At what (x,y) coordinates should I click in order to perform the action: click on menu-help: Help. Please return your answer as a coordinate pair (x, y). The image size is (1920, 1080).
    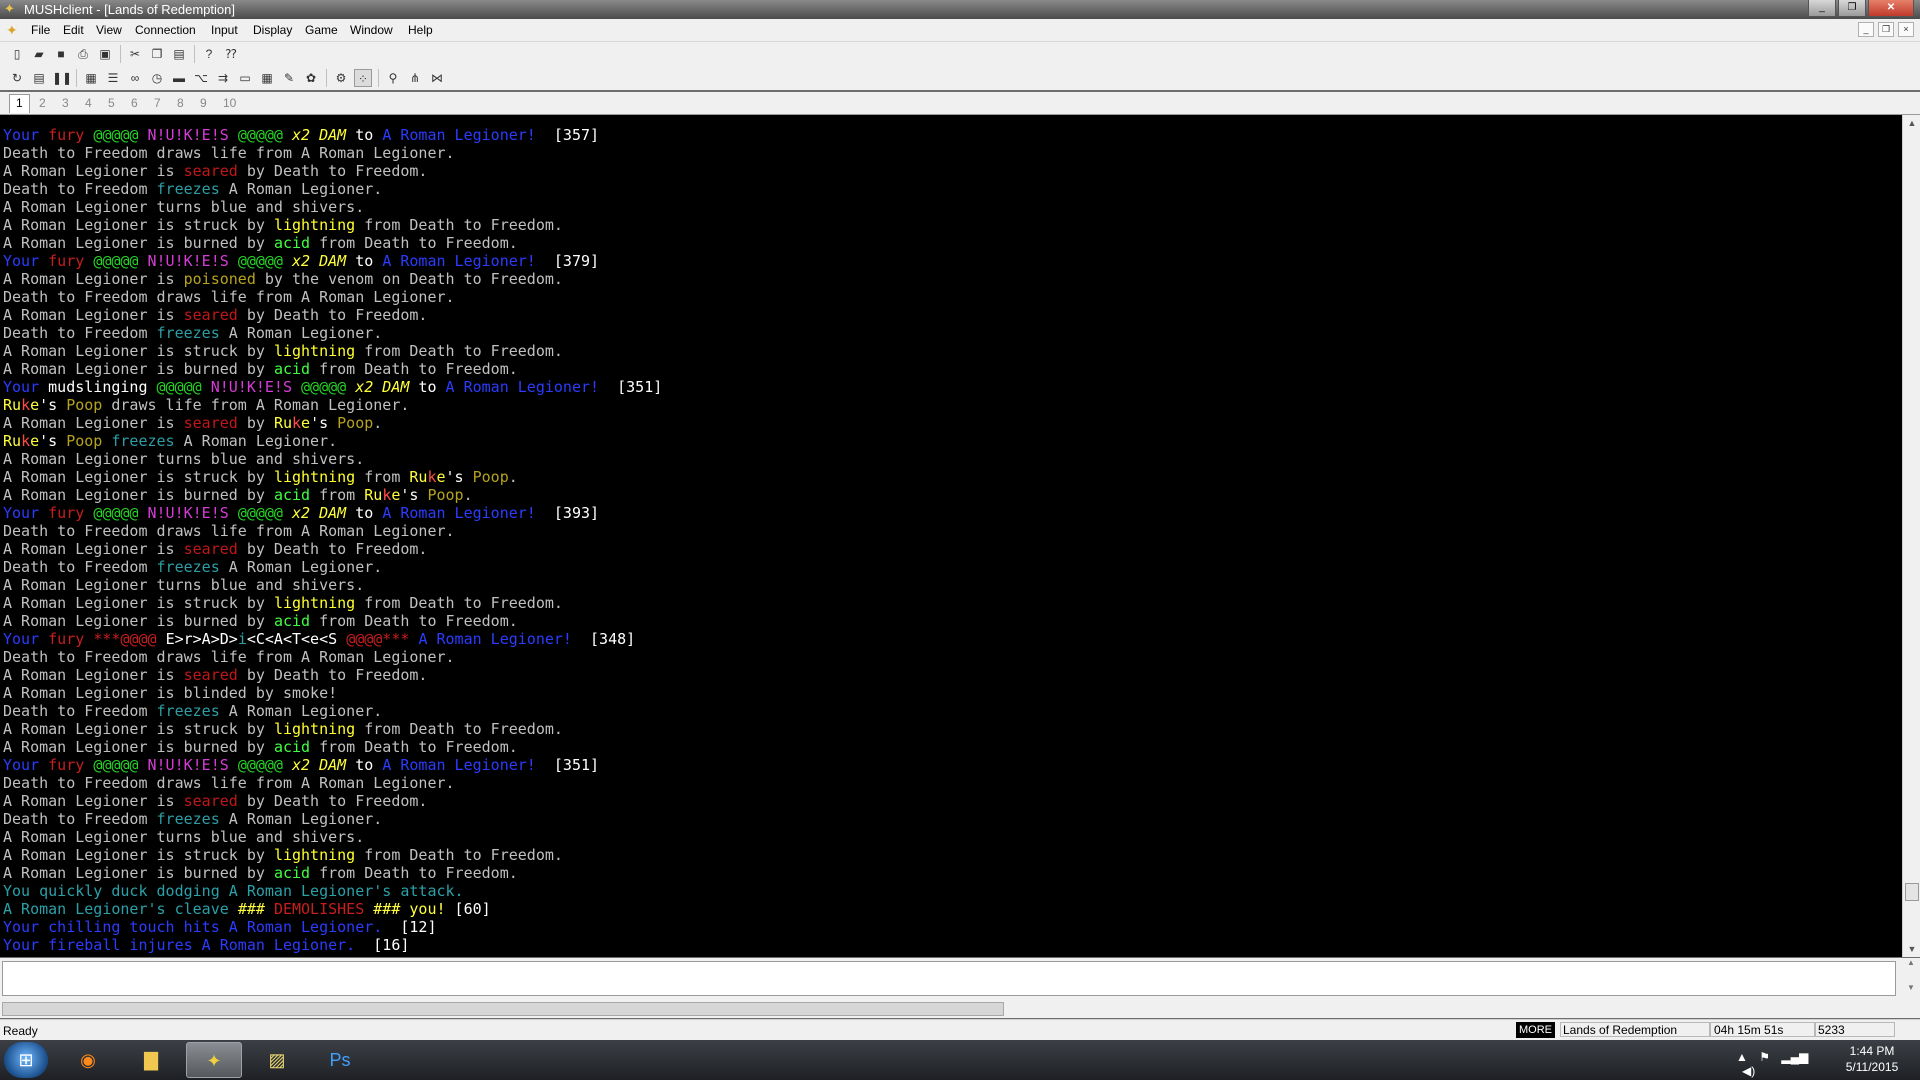
    Looking at the image, I should click on (420, 30).